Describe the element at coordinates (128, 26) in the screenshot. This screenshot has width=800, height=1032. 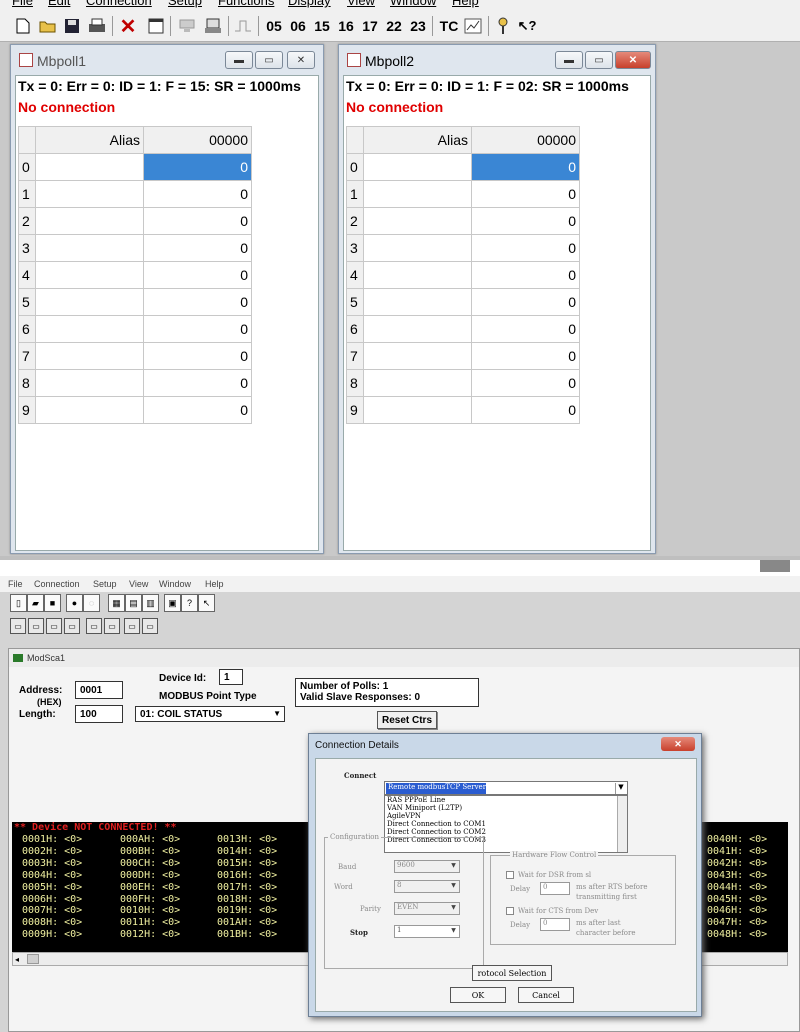
I see `delete-icon: ✕` at that location.